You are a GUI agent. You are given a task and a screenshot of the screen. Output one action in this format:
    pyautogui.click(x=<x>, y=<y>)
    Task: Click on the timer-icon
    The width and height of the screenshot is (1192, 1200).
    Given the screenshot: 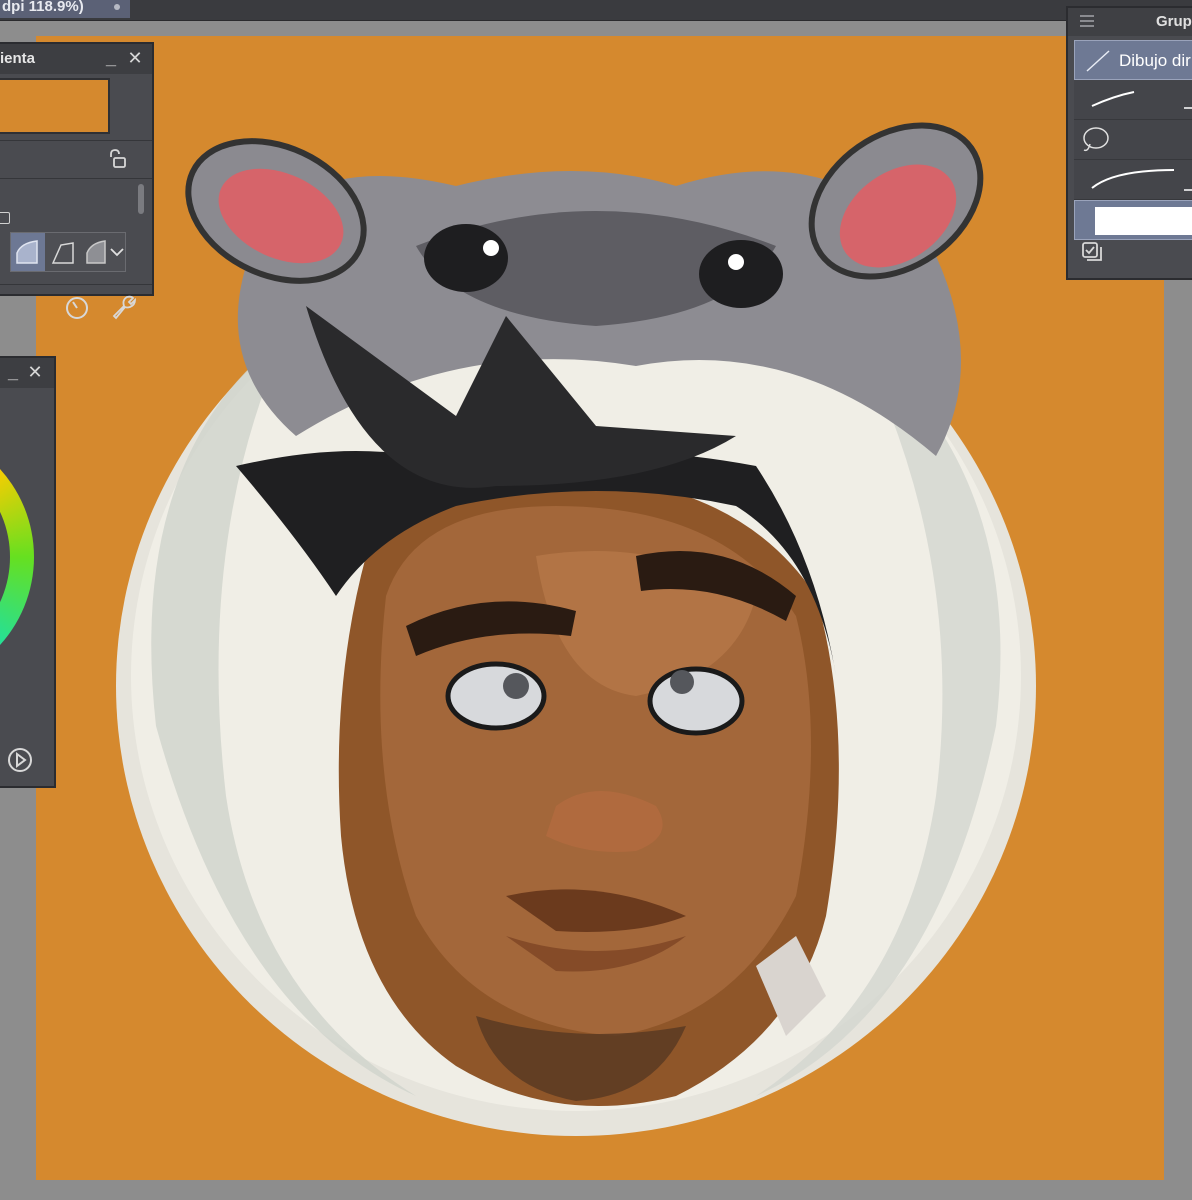 What is the action you would take?
    pyautogui.click(x=77, y=307)
    